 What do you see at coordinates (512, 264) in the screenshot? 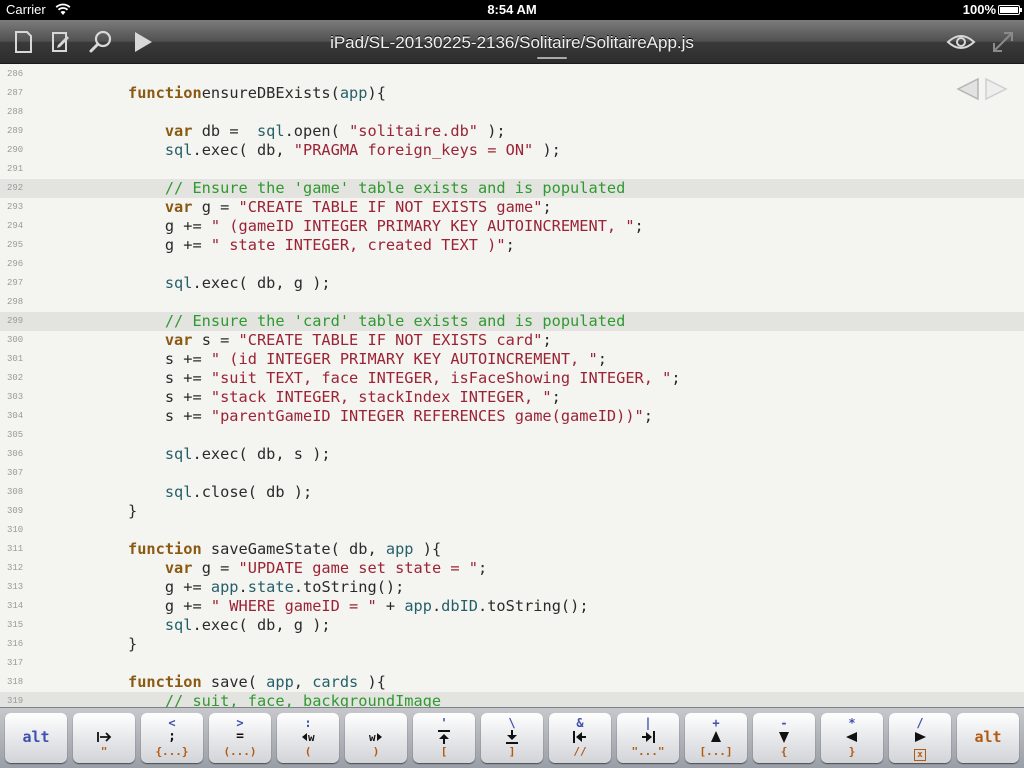
I see `code-line: 296` at bounding box center [512, 264].